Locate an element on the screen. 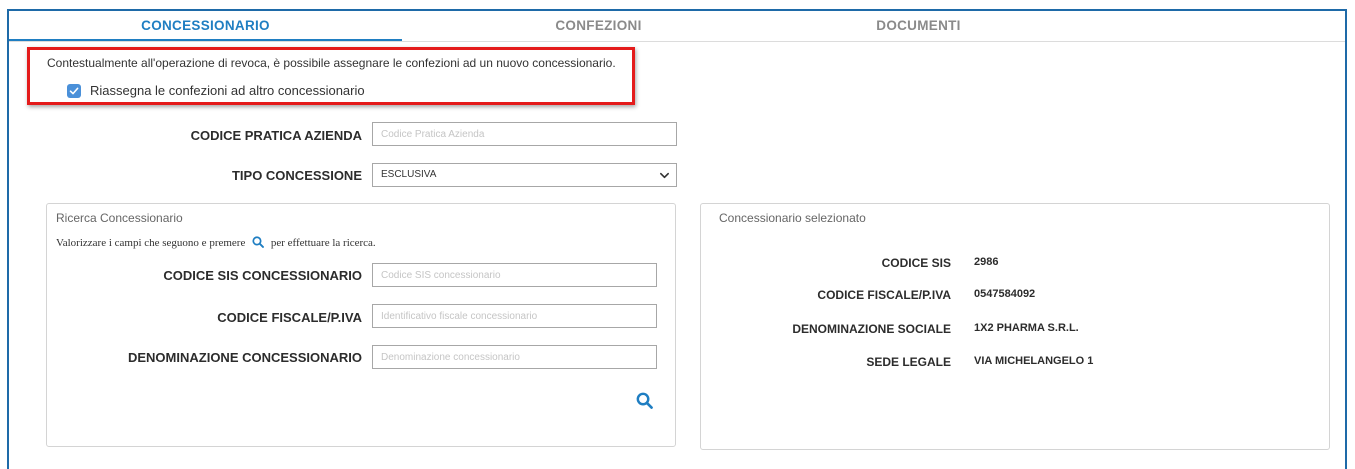 This screenshot has height=469, width=1355. tab-concessionario: CONCESSIONARIO is located at coordinates (205, 26).